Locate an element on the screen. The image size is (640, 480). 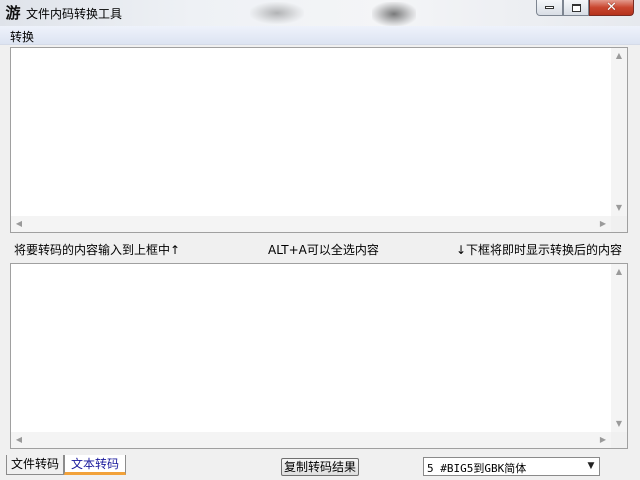
maximize-icon is located at coordinates (576, 7).